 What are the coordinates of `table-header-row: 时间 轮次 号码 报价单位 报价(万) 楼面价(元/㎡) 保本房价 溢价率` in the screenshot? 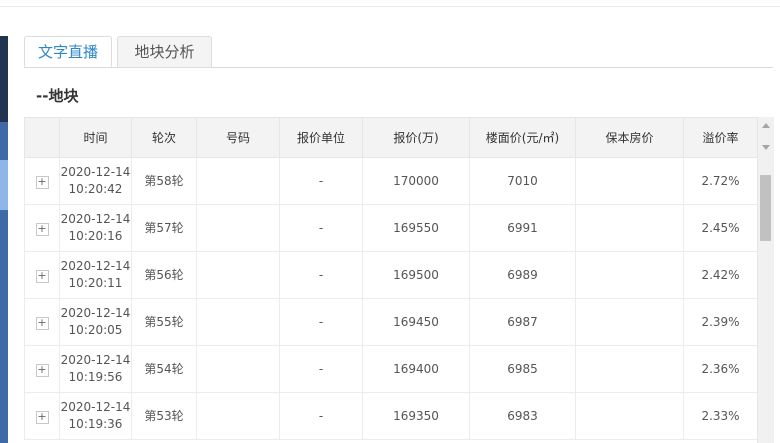 It's located at (391, 137).